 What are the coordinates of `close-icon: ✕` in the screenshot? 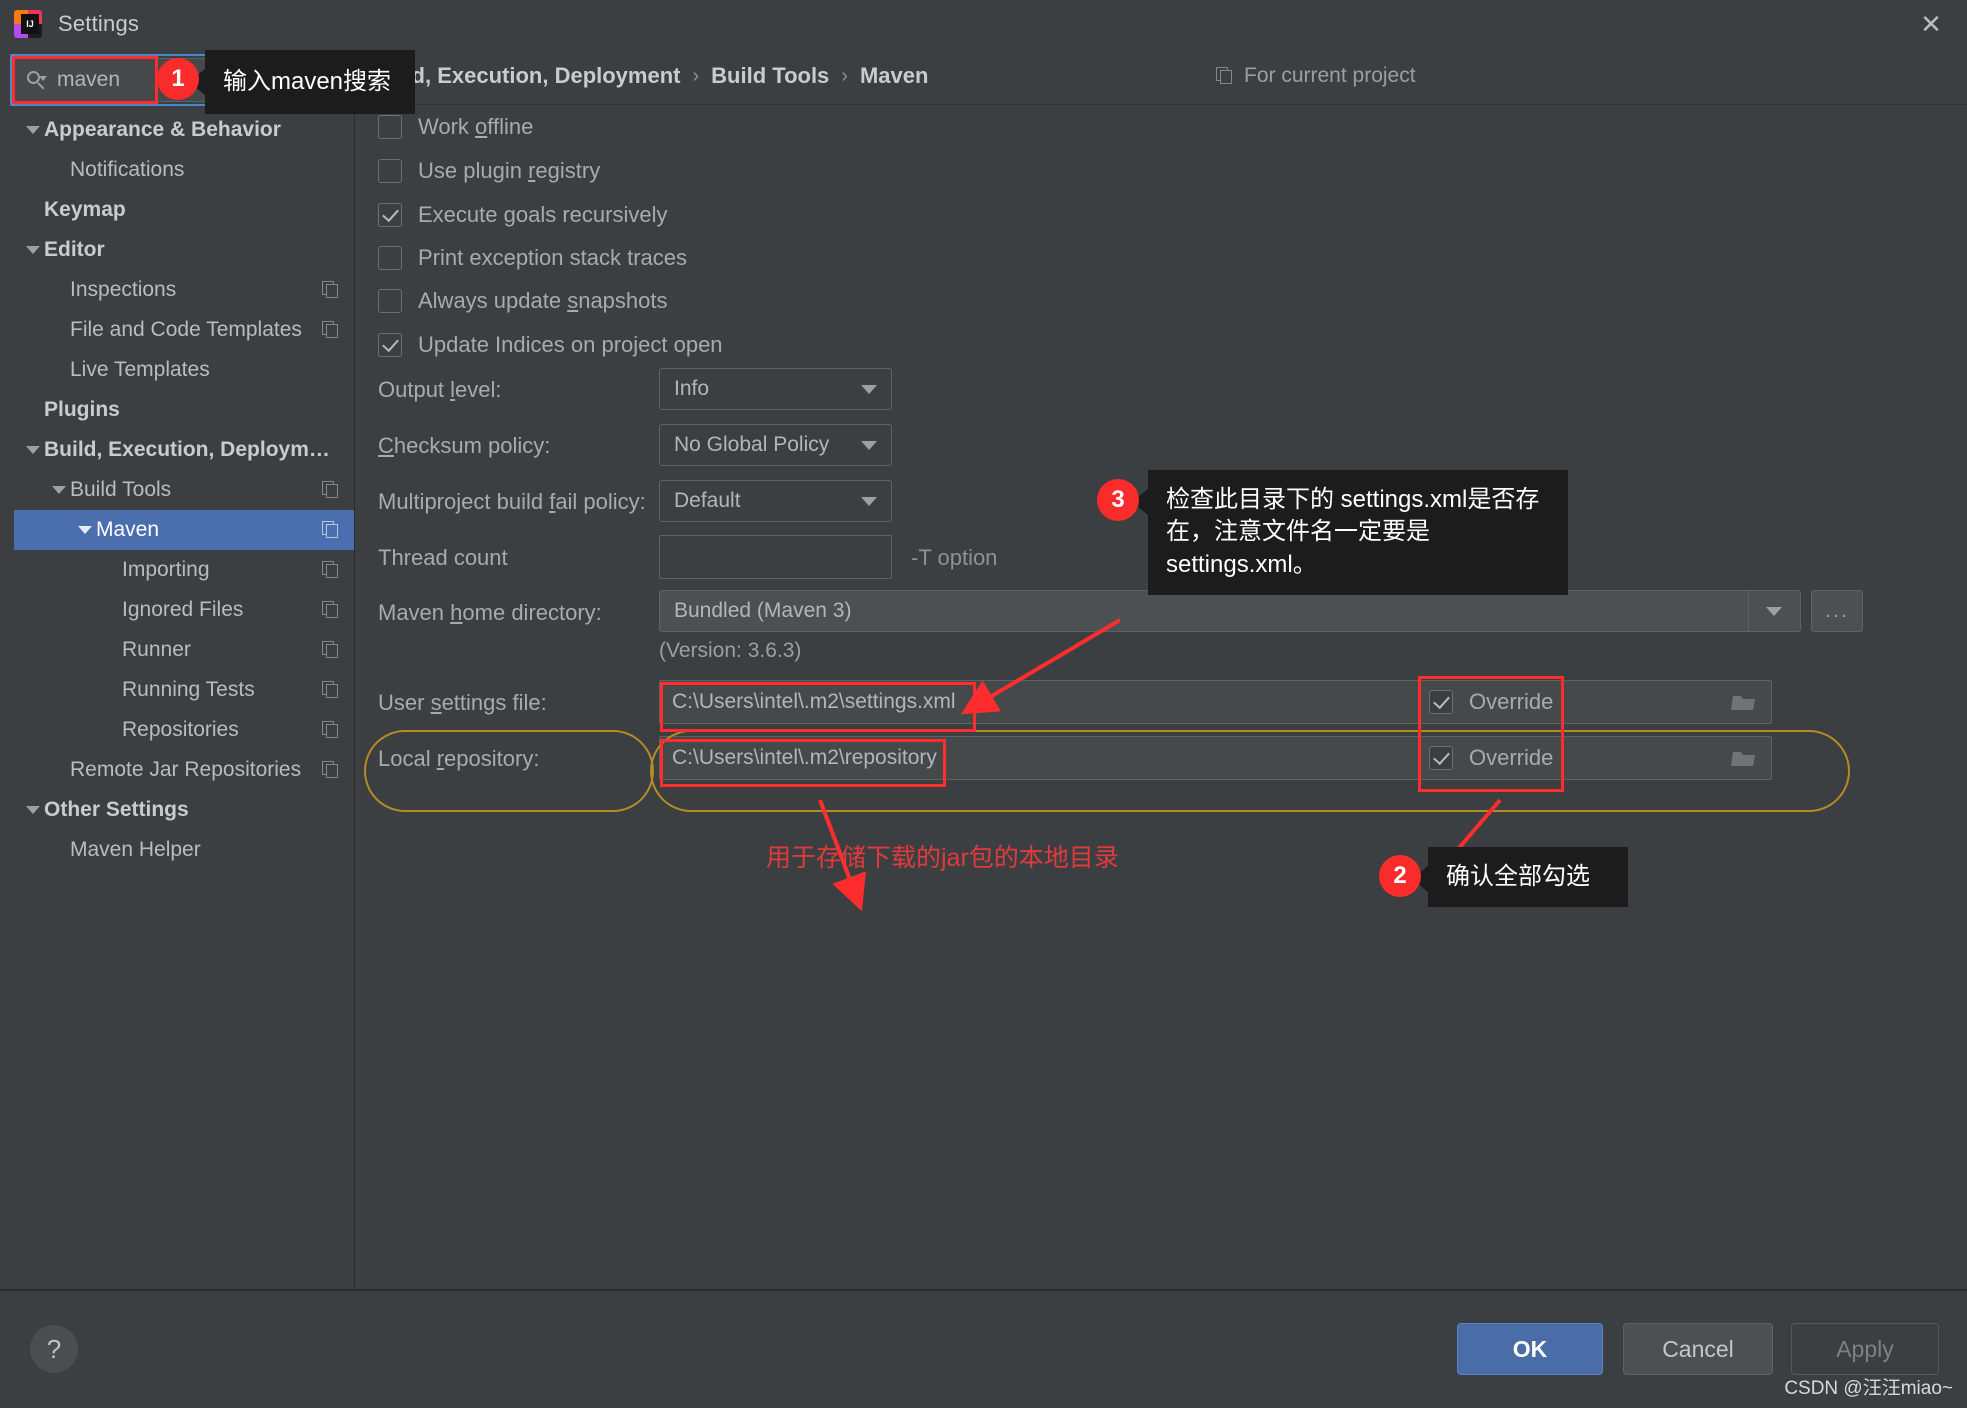 It's located at (1931, 24).